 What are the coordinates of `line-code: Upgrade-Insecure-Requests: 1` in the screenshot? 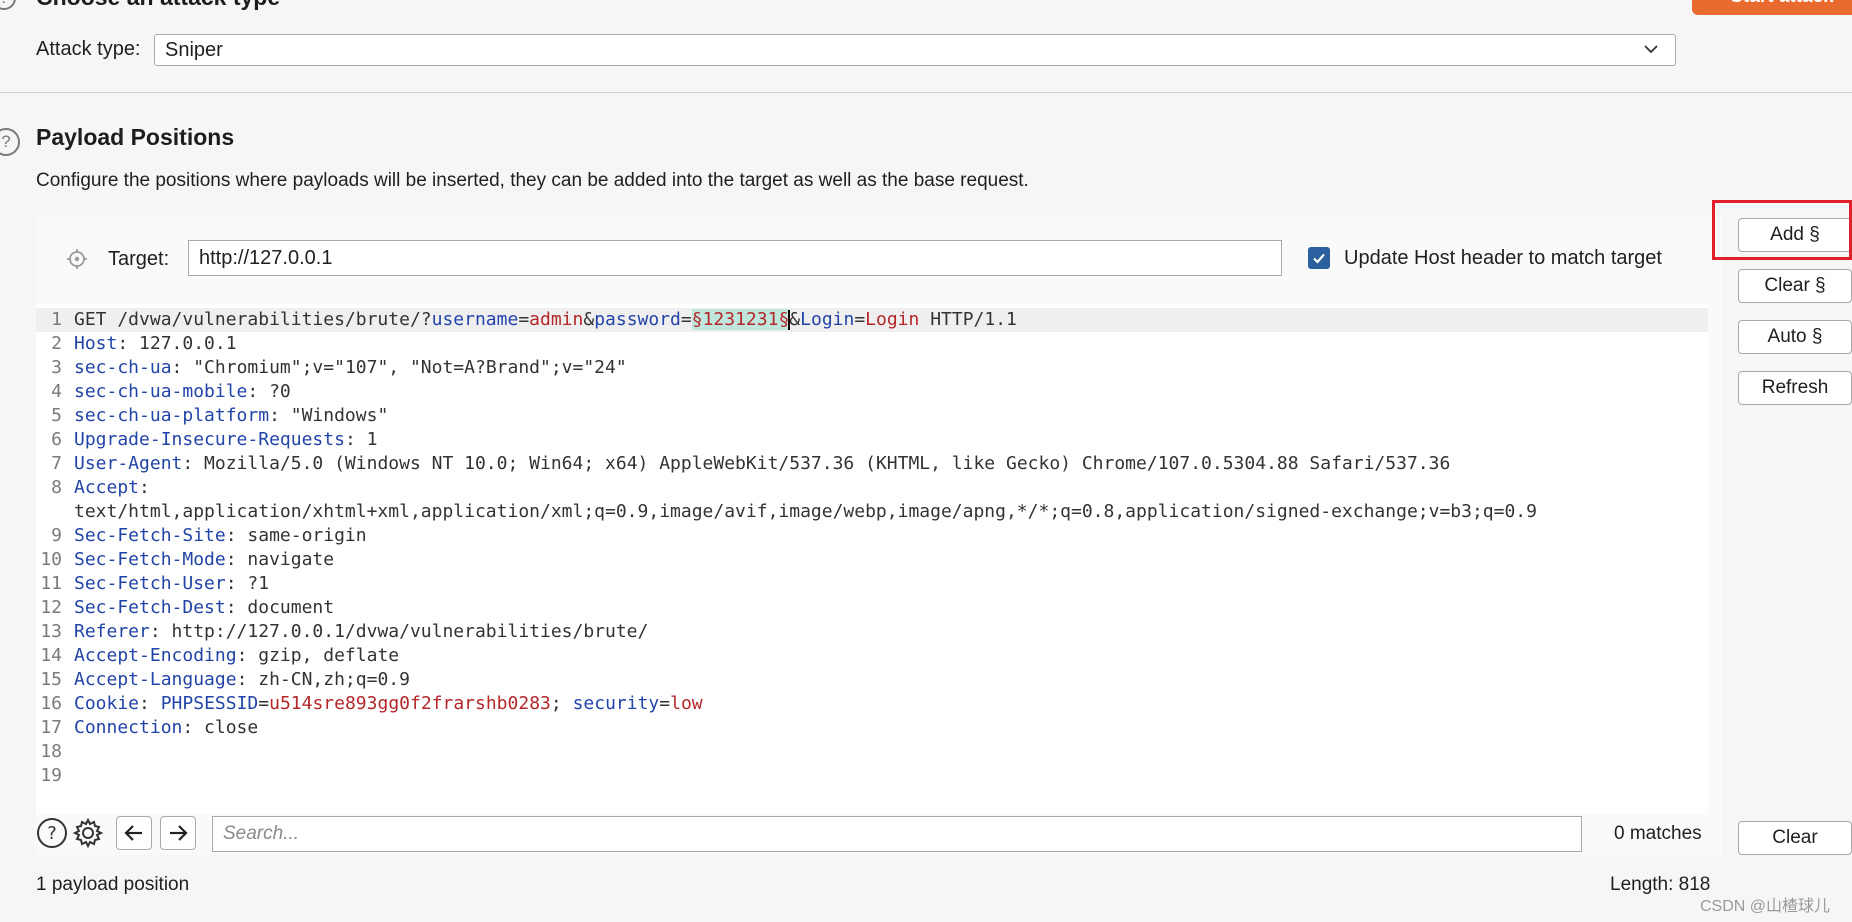 It's located at (225, 440).